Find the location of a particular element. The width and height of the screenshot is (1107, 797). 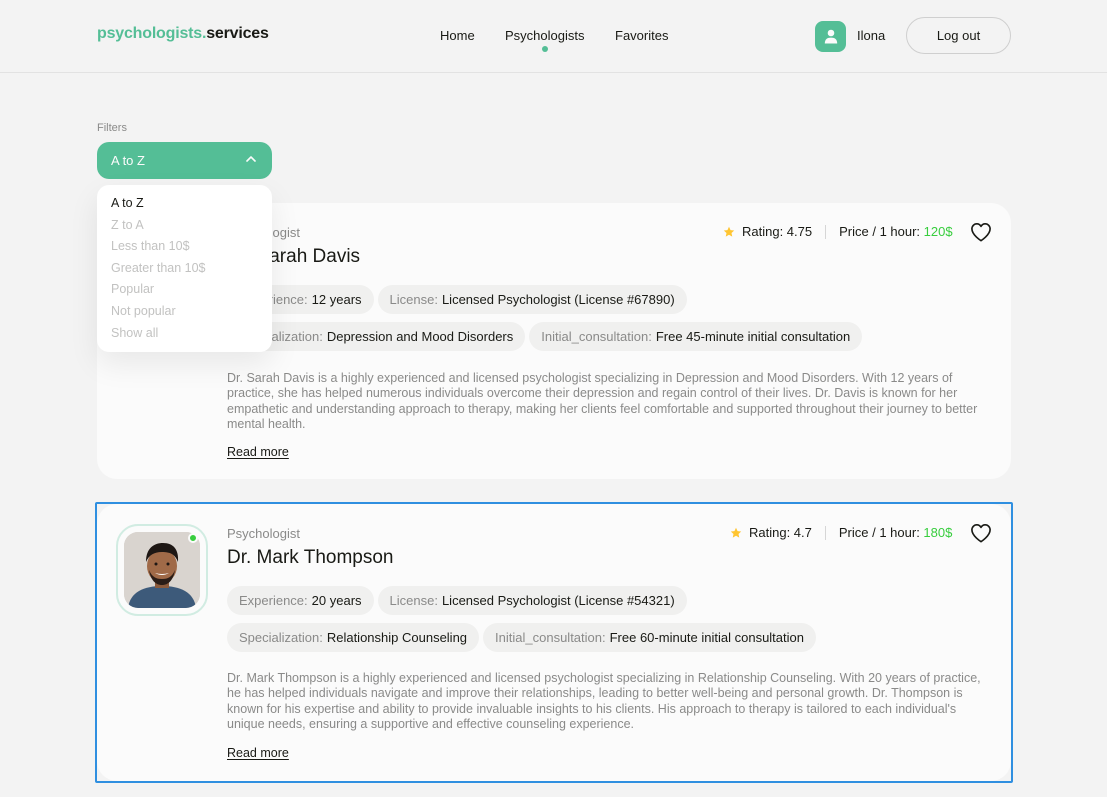

sort-option-greater-than-10: Greater than 10$ is located at coordinates (184, 272).